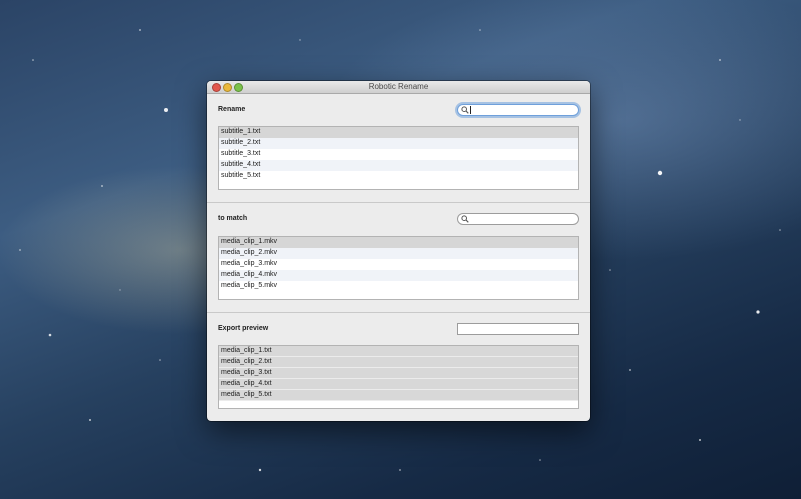 The image size is (801, 499). What do you see at coordinates (398, 165) in the screenshot?
I see `list-item: subtitle_4.txt` at bounding box center [398, 165].